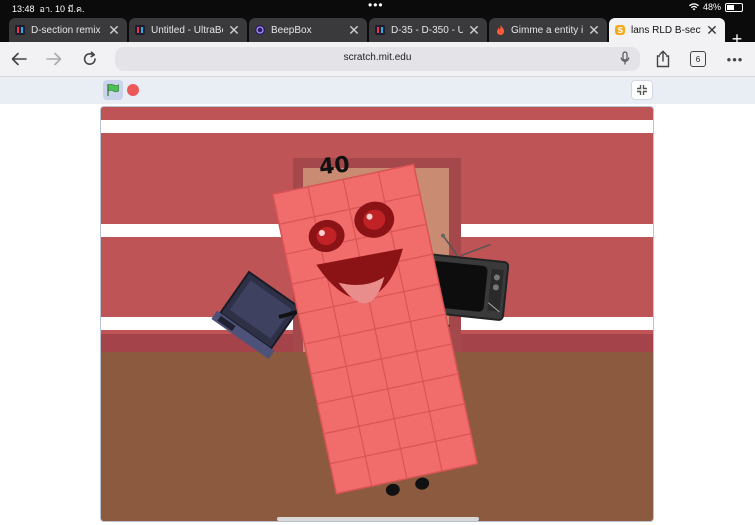  I want to click on multitasking-dots-icon: •••, so click(376, 6).